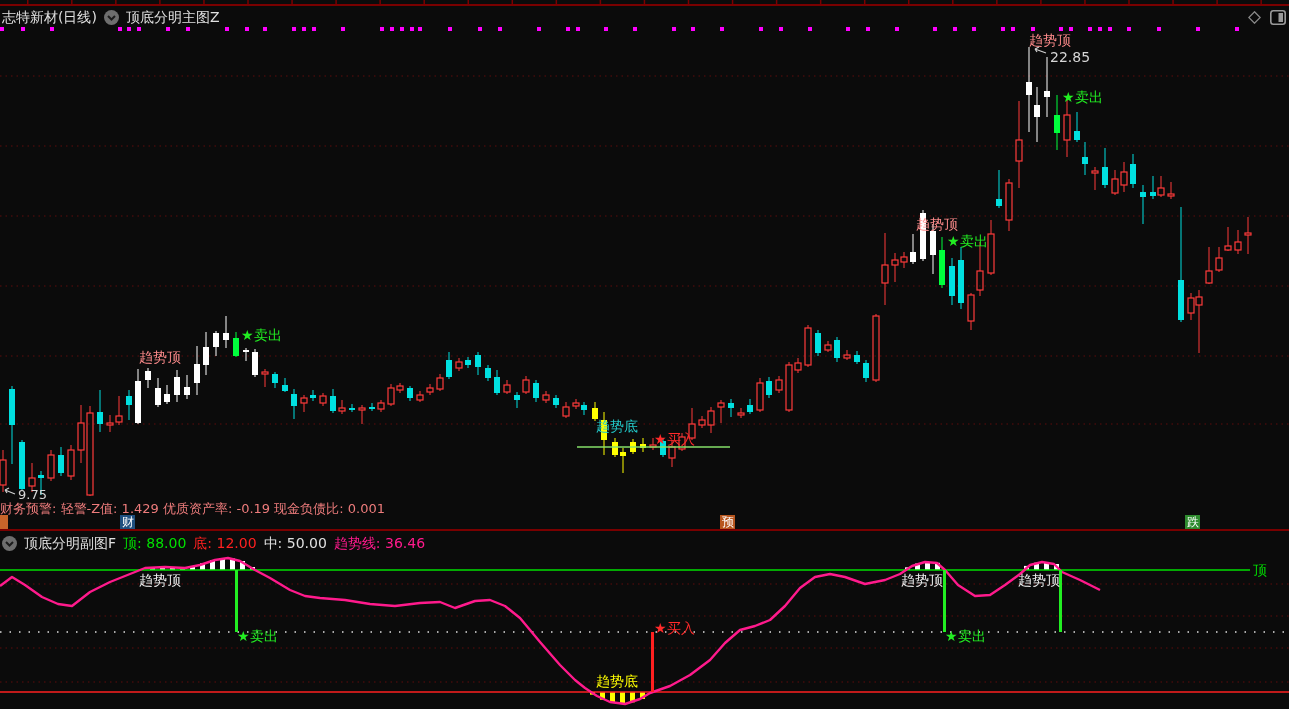 This screenshot has height=709, width=1289. Describe the element at coordinates (617, 698) in the screenshot. I see `bottom-zone-hatch-drawing` at that location.